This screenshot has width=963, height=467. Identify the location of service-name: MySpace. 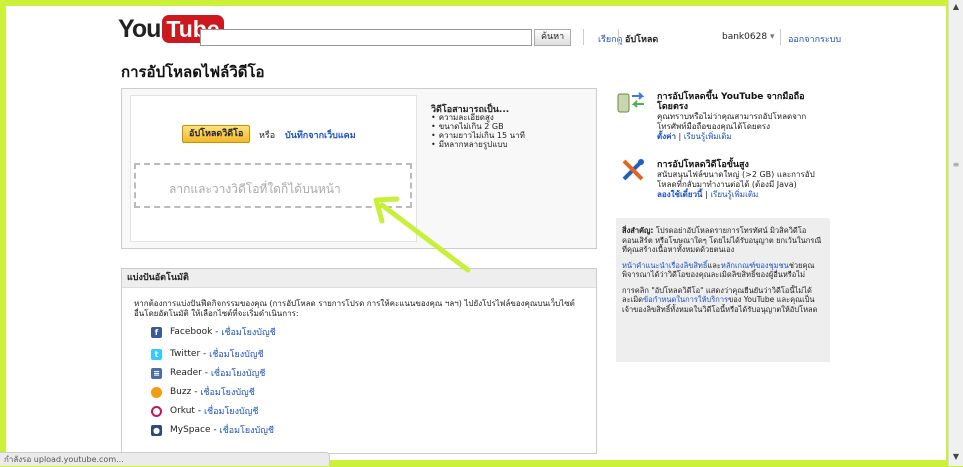
(190, 430).